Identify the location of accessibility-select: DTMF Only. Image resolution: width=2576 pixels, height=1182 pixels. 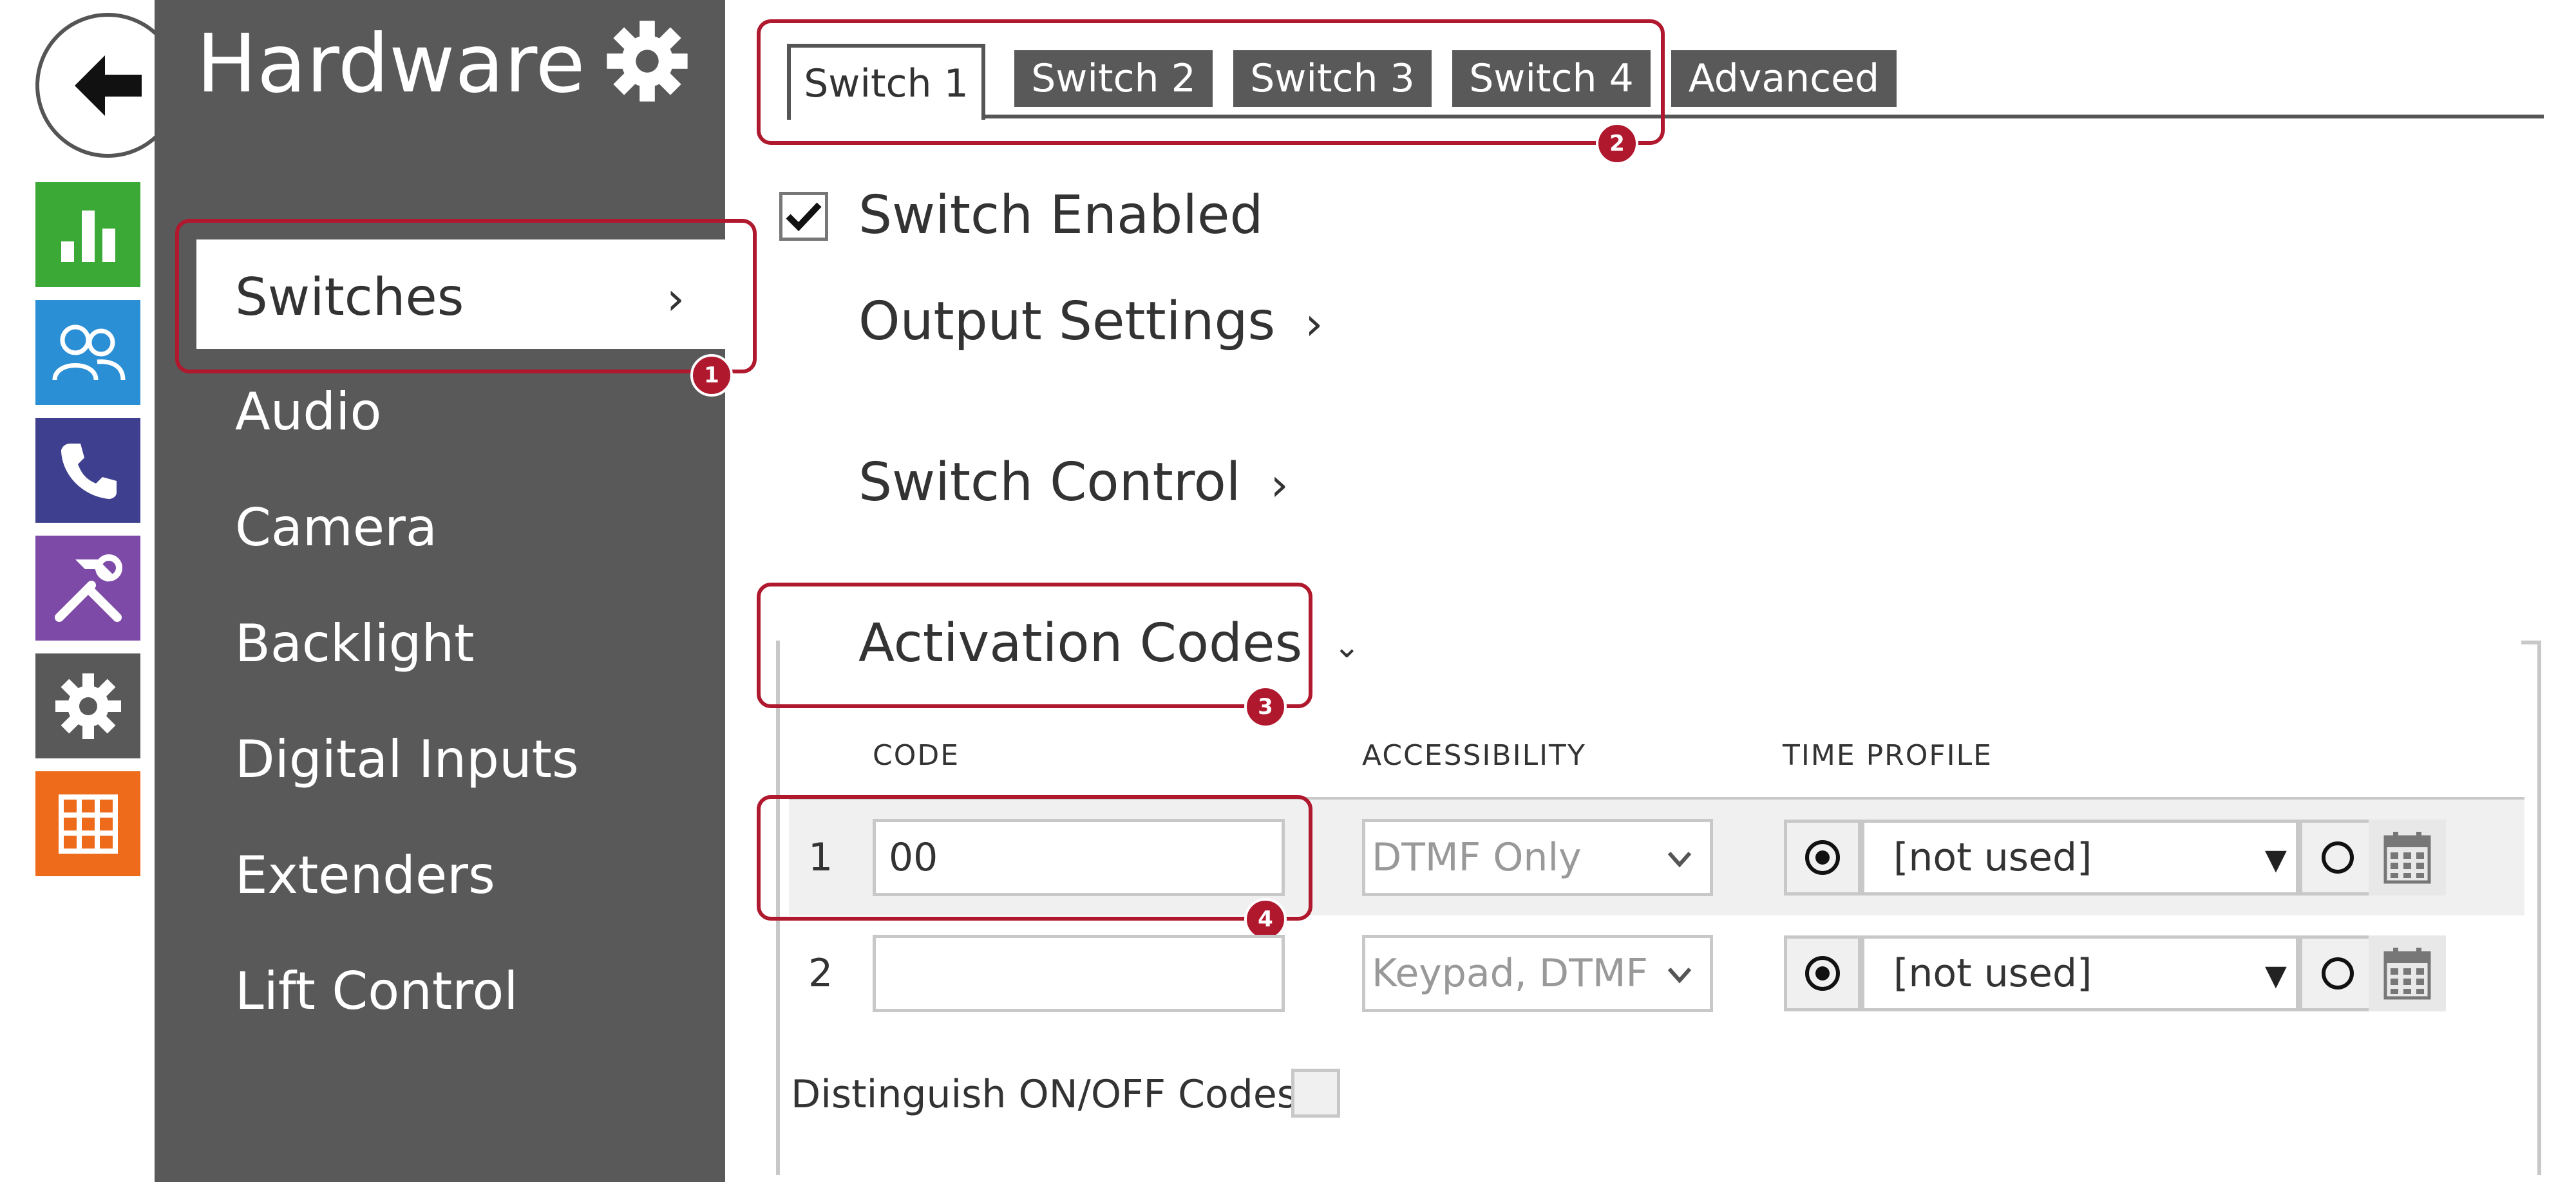
(1537, 857).